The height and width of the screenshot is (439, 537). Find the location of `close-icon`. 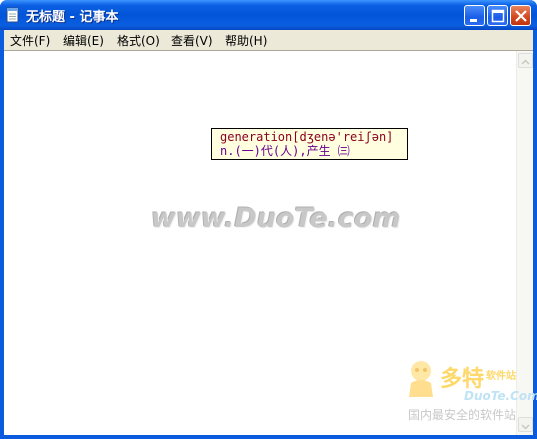

close-icon is located at coordinates (521, 16).